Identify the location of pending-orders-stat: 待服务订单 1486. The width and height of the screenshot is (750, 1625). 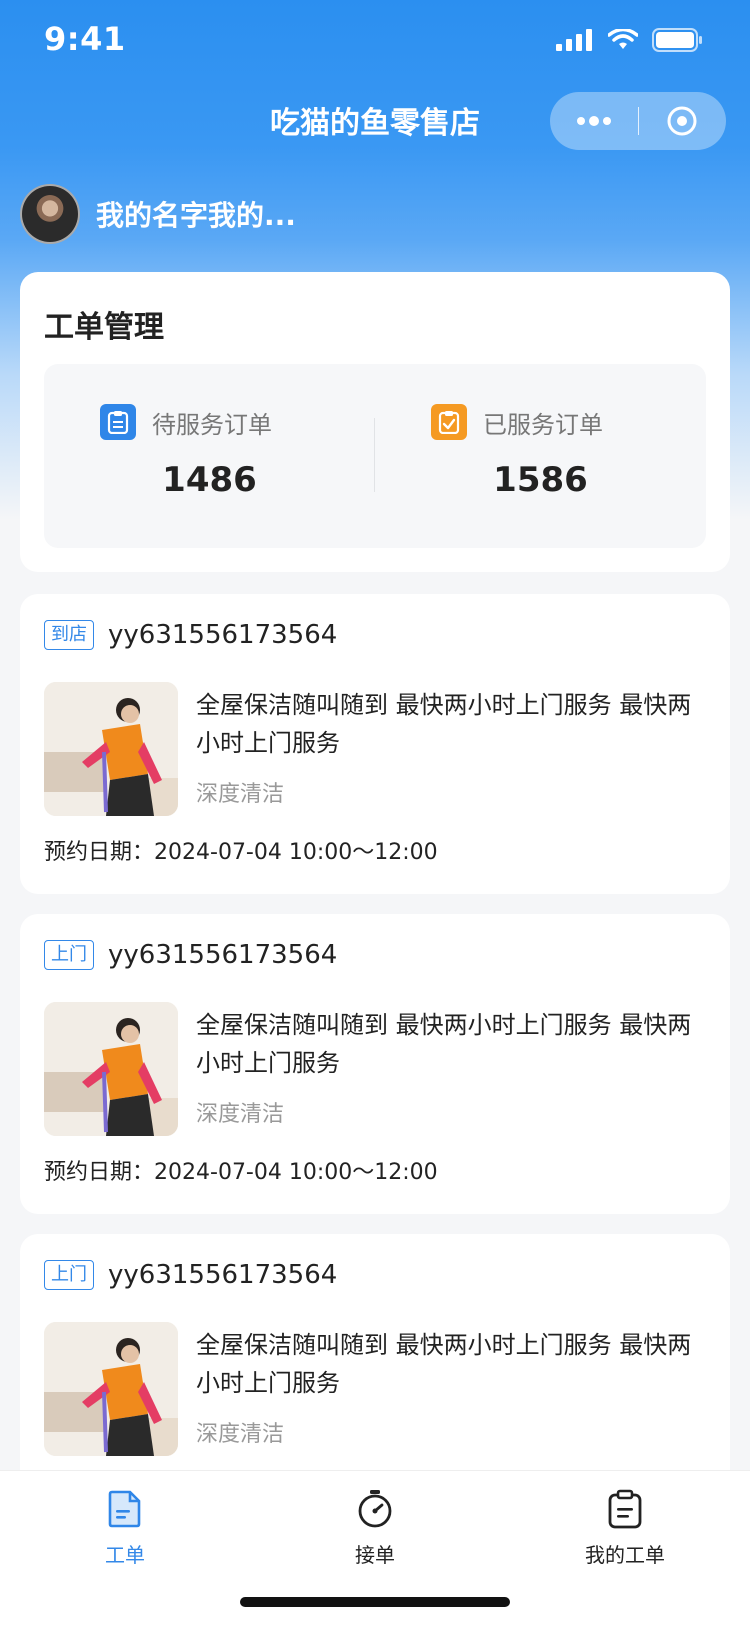
(209, 456).